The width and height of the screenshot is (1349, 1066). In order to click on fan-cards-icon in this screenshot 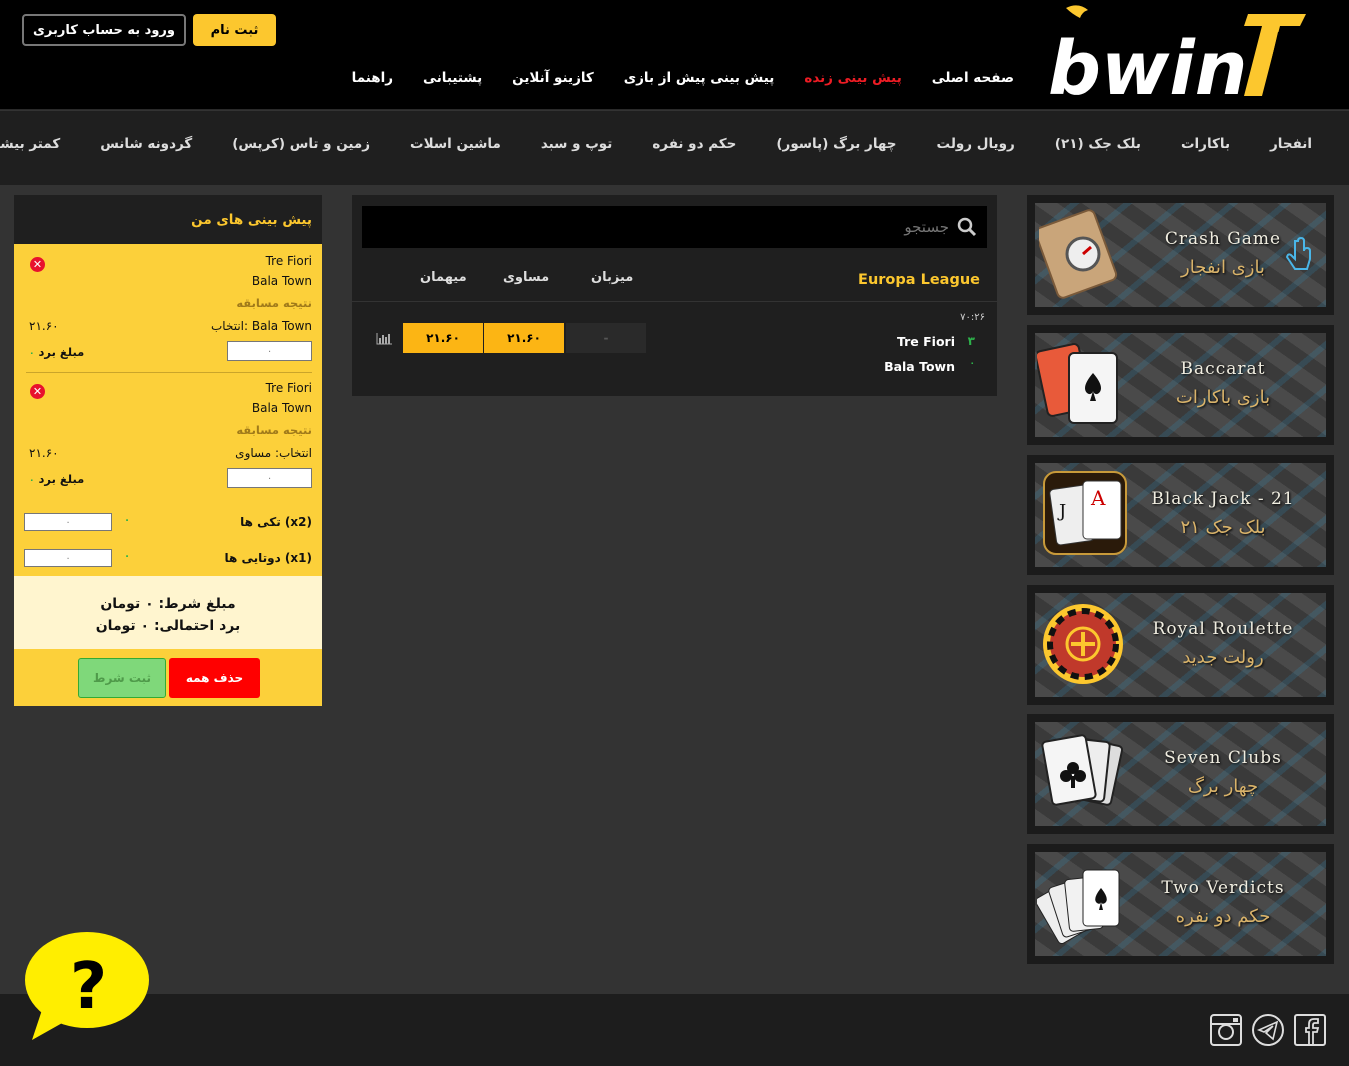, I will do `click(1078, 907)`.